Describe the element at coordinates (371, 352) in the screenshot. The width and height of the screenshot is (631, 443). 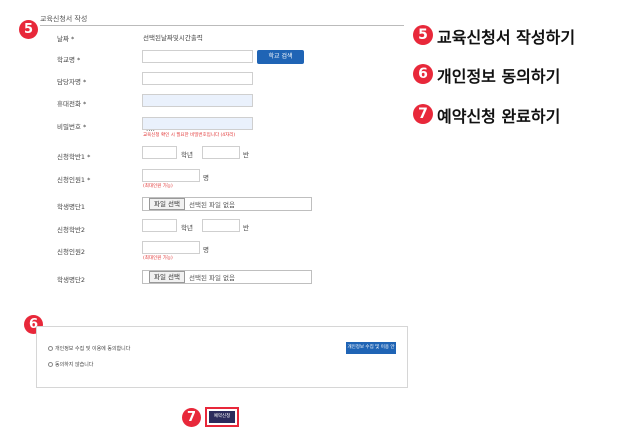
I see `privacy-info-button: 개인정보 수집 및 이용 안내` at that location.